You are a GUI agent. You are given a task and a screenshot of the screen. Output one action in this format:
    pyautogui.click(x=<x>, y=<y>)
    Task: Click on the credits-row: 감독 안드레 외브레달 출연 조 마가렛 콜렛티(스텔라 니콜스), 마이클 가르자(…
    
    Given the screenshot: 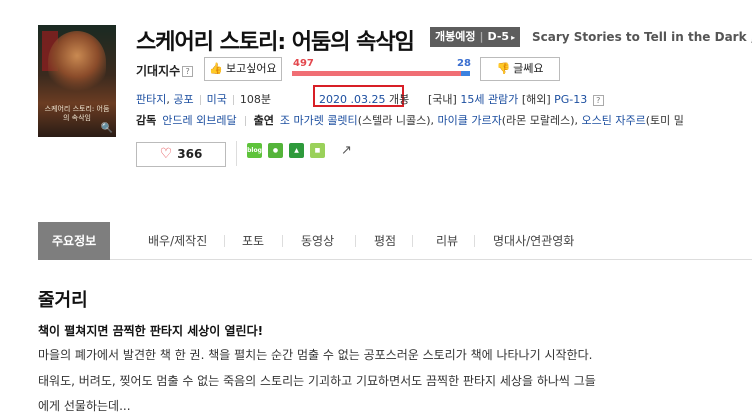 What is the action you would take?
    pyautogui.click(x=410, y=120)
    